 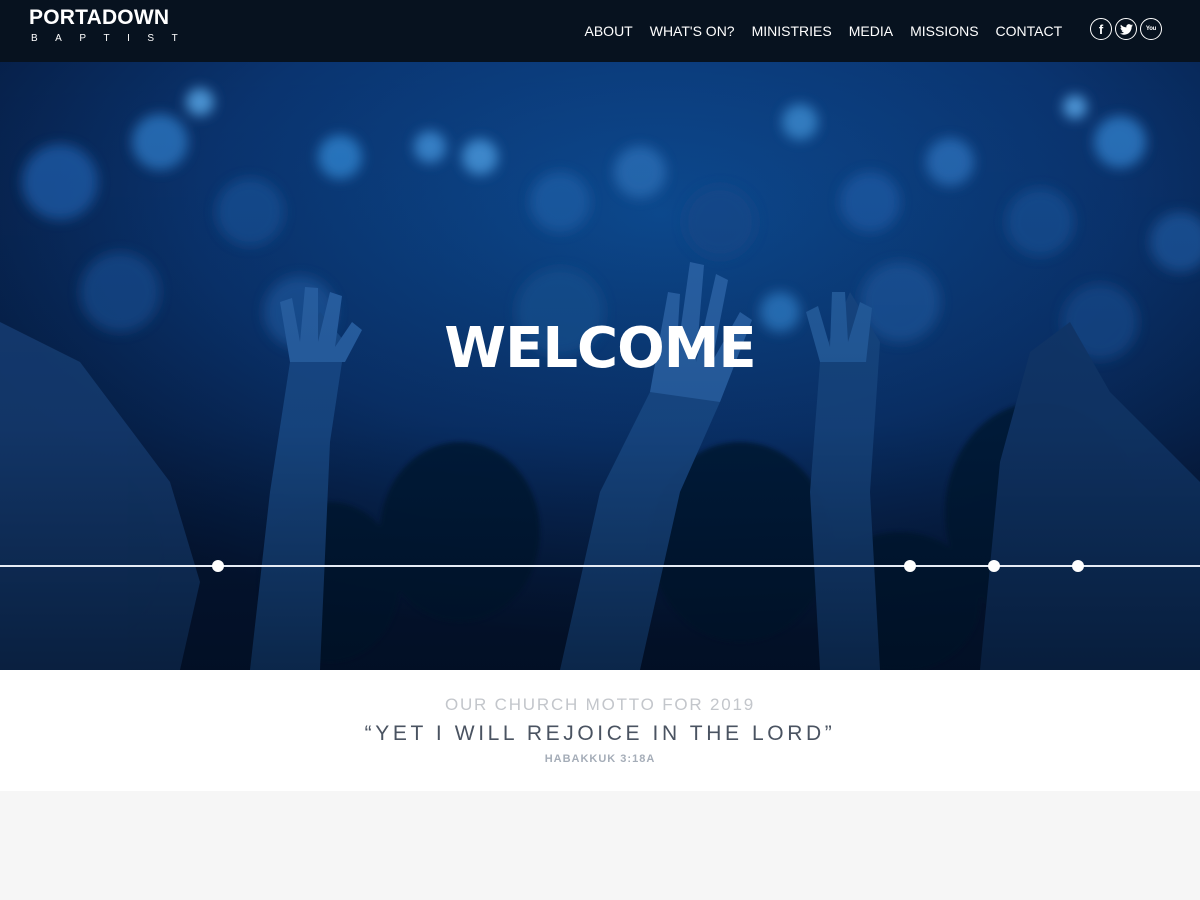 What do you see at coordinates (113, 38) in the screenshot?
I see `logo-subtitle: BAPTIST` at bounding box center [113, 38].